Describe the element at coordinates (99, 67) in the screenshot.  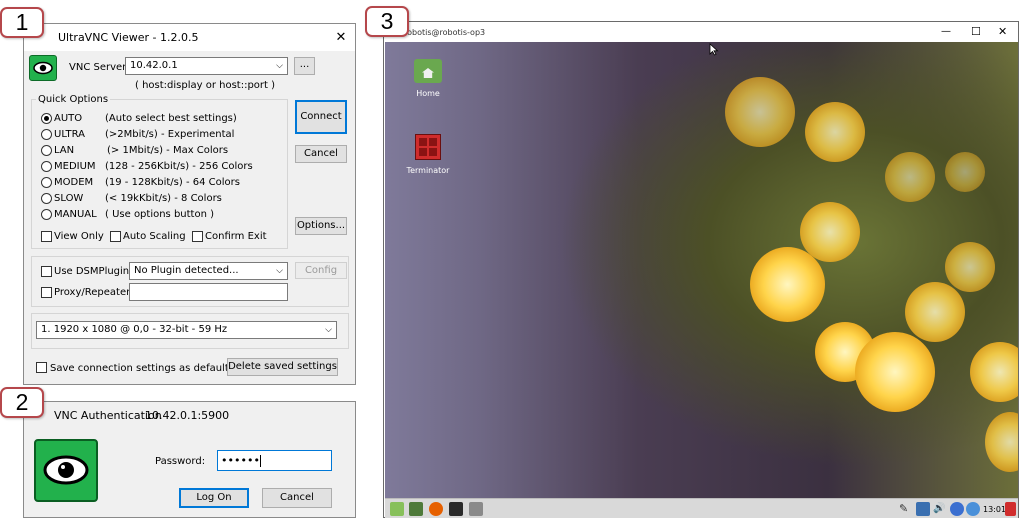
I see `vnc-server-label: VNC Server:` at that location.